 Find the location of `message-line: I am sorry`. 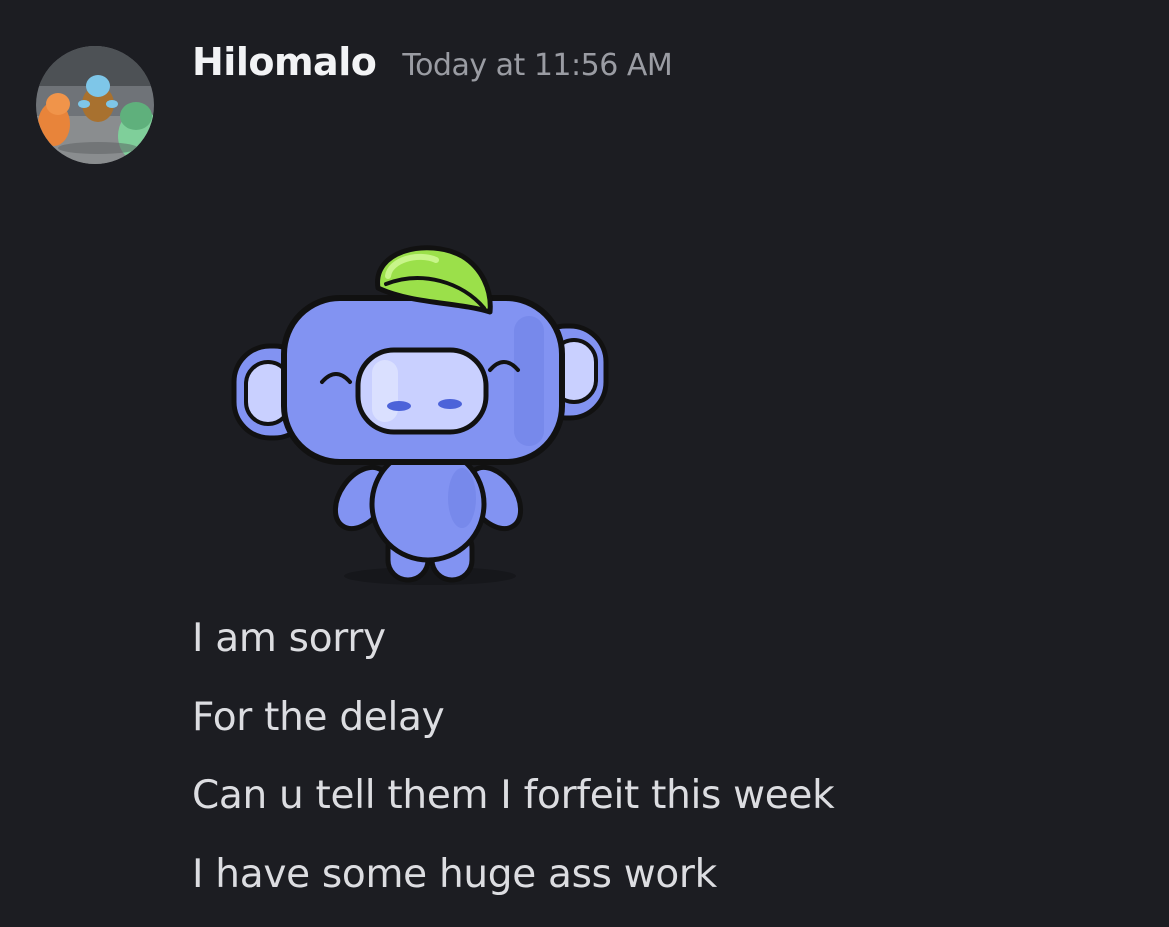

message-line: I am sorry is located at coordinates (289, 638).